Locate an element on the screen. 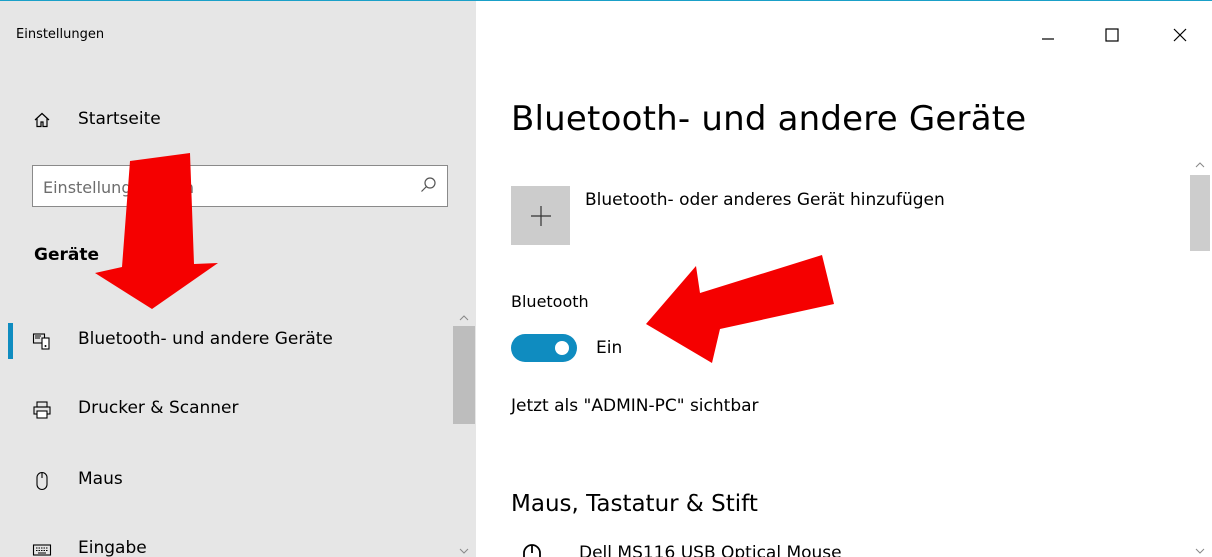 The width and height of the screenshot is (1212, 557). sidebar-section-heading: Geräte is located at coordinates (66, 255).